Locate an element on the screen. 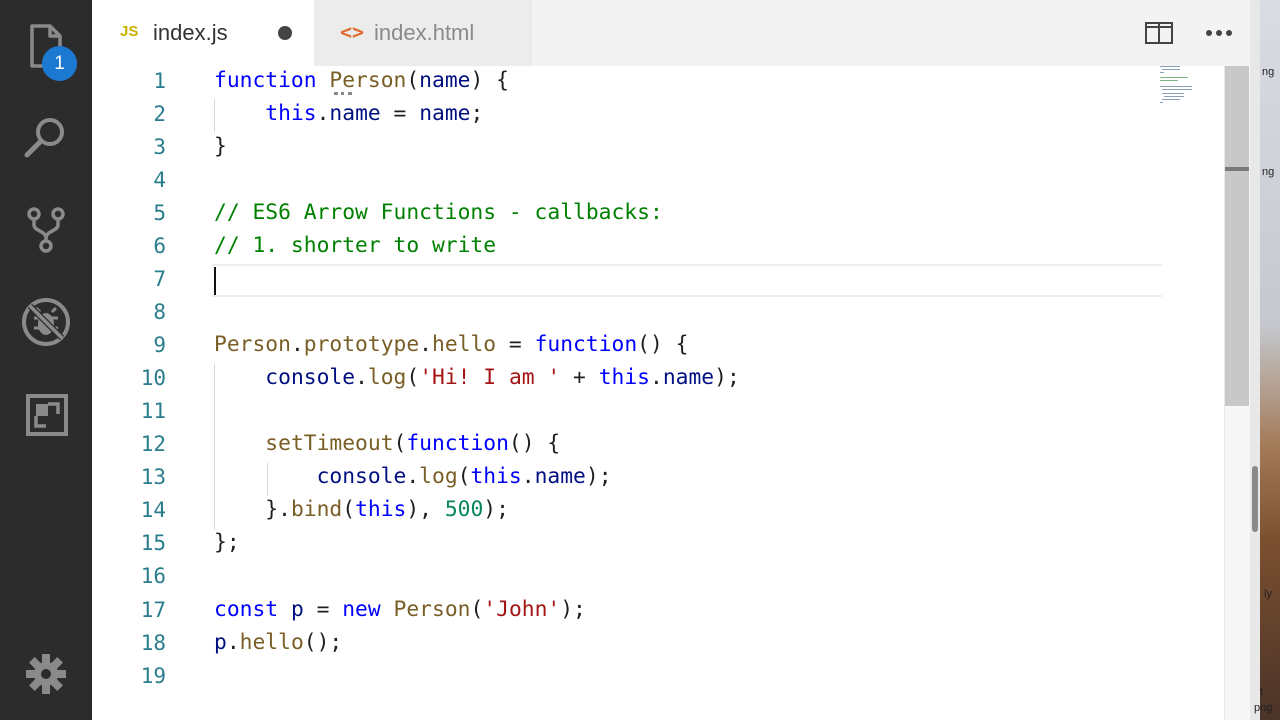  code-text: console.log(this.name); is located at coordinates (464, 476).